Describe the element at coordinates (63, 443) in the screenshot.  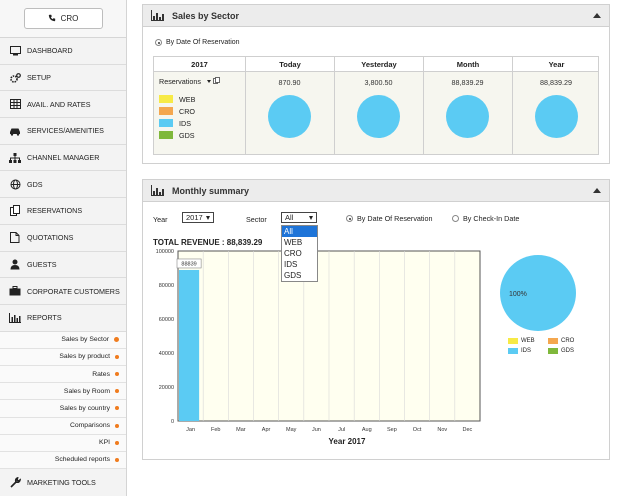
I see `sub-item-kpi: KPI` at that location.